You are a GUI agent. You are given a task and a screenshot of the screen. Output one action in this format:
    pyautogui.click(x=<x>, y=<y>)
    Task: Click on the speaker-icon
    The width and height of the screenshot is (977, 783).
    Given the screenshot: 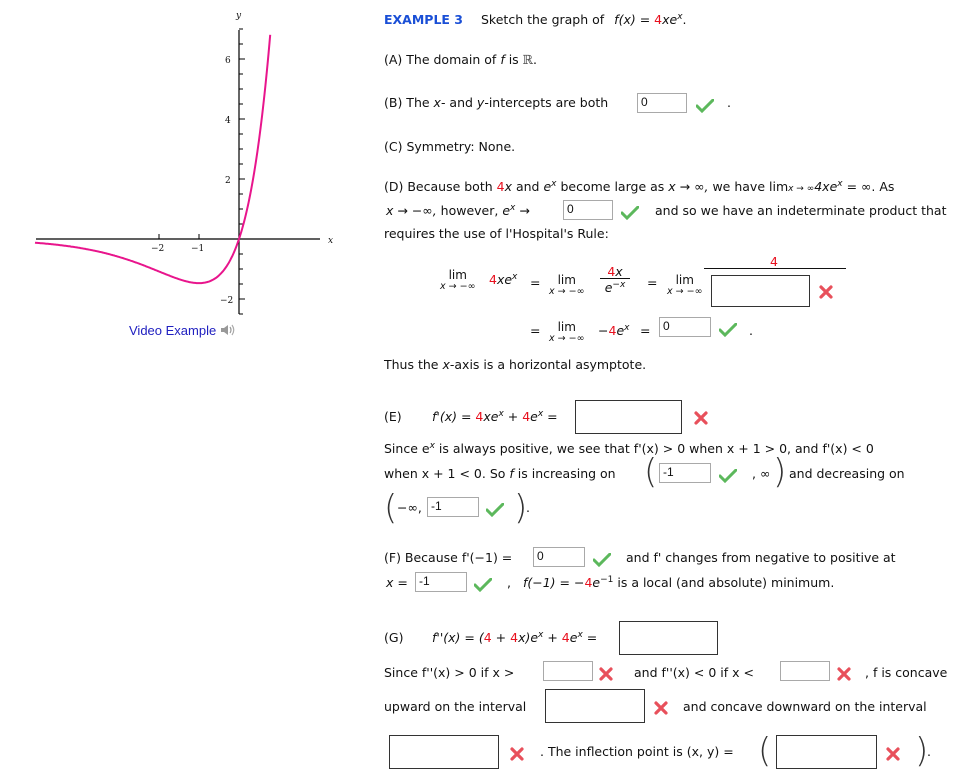 What is the action you would take?
    pyautogui.click(x=228, y=330)
    